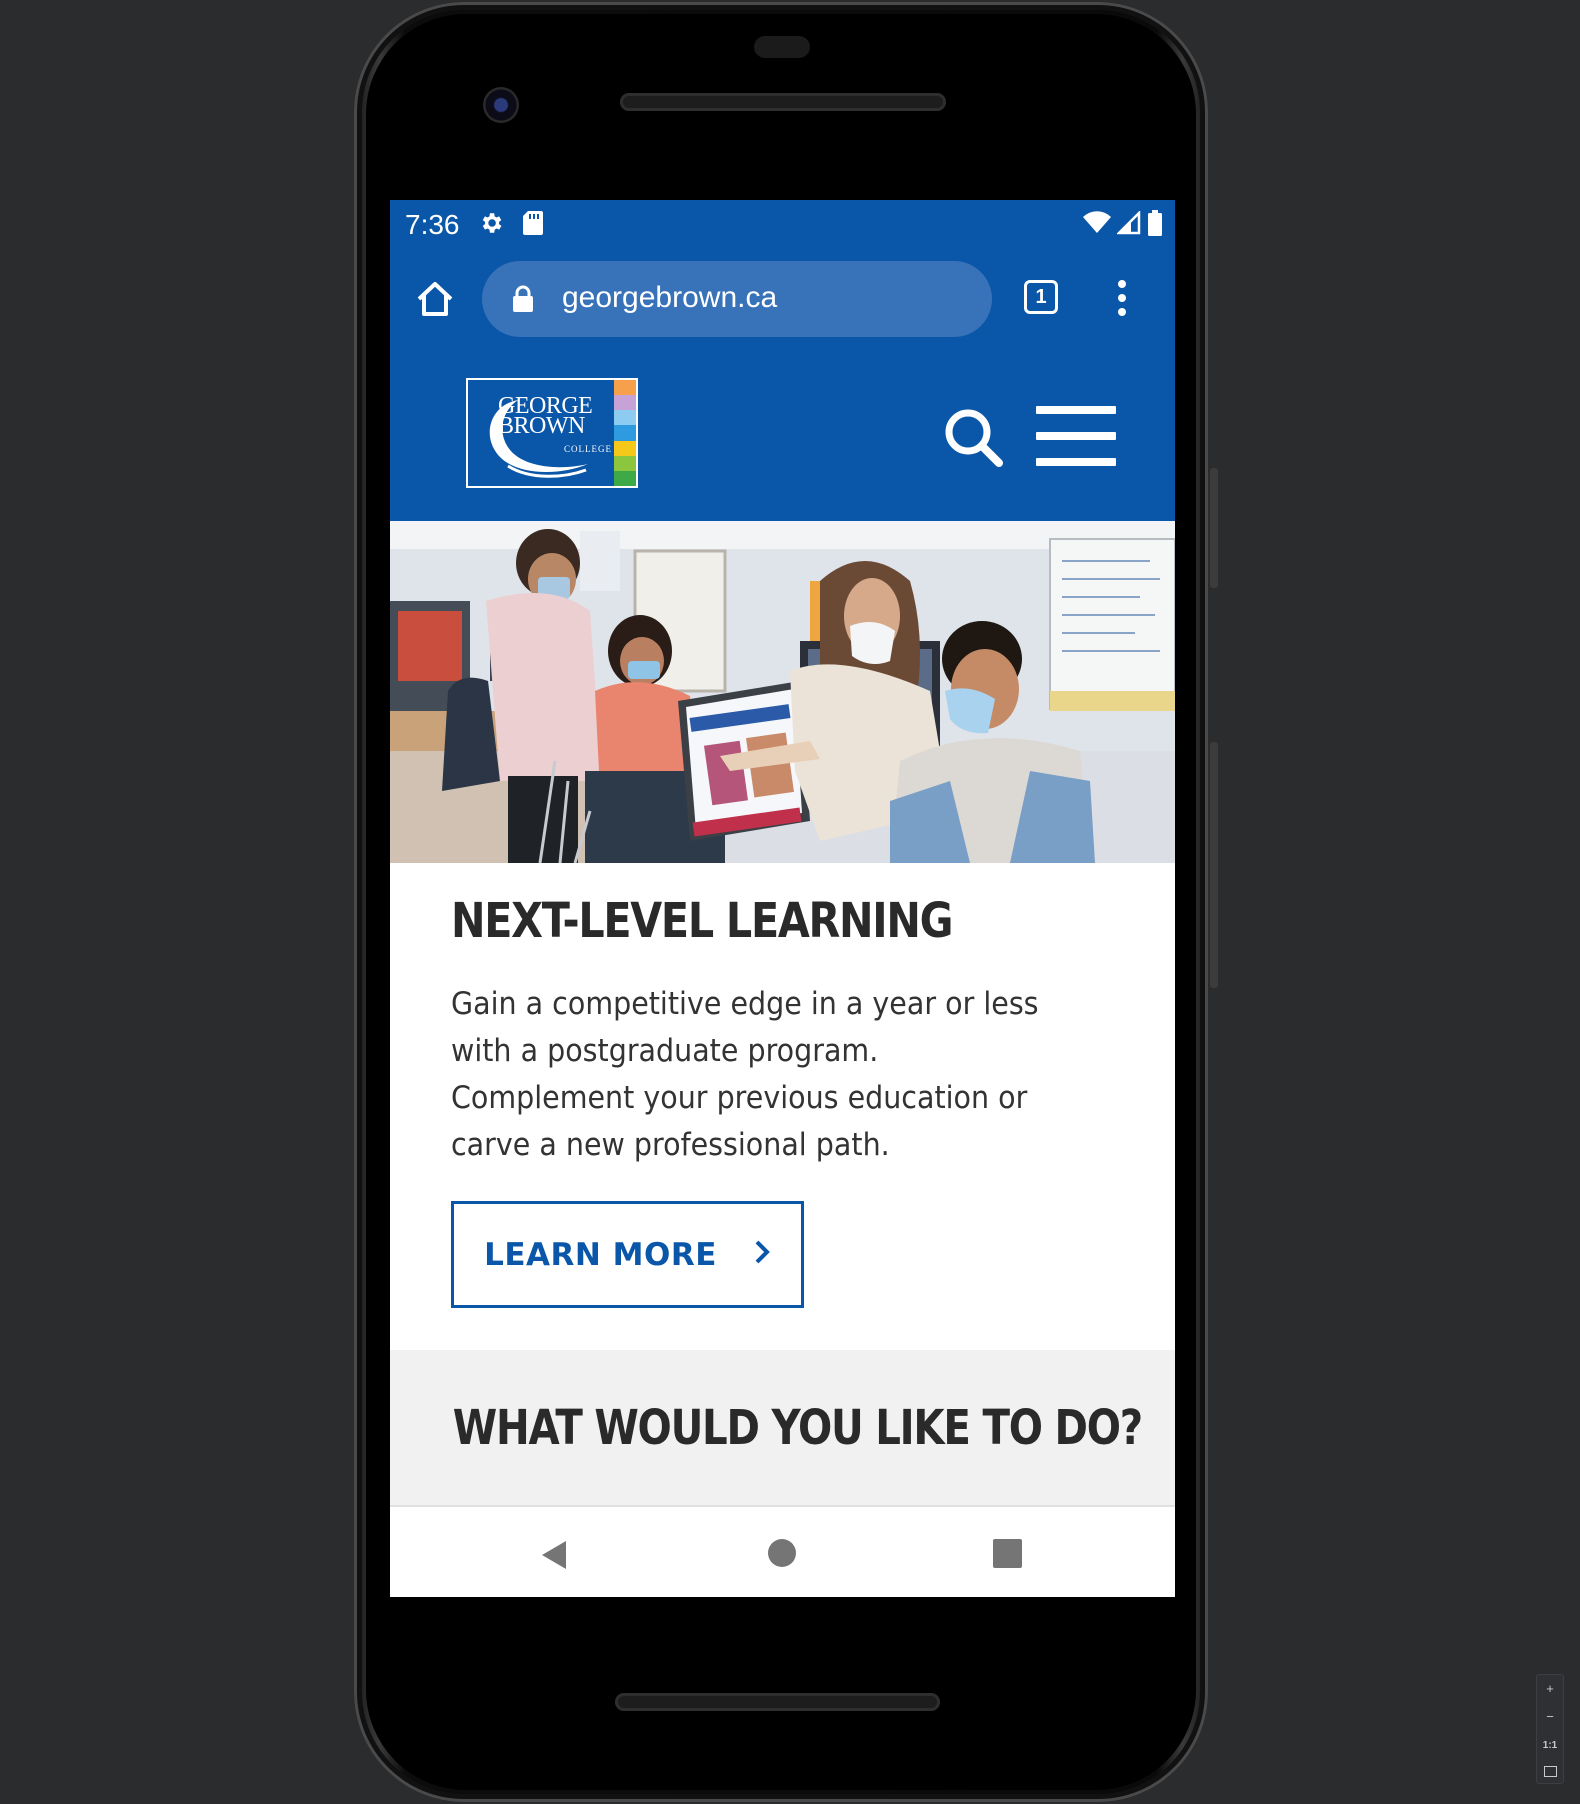 The height and width of the screenshot is (1804, 1580). Describe the element at coordinates (1550, 1717) in the screenshot. I see `zoom-out-button: −` at that location.